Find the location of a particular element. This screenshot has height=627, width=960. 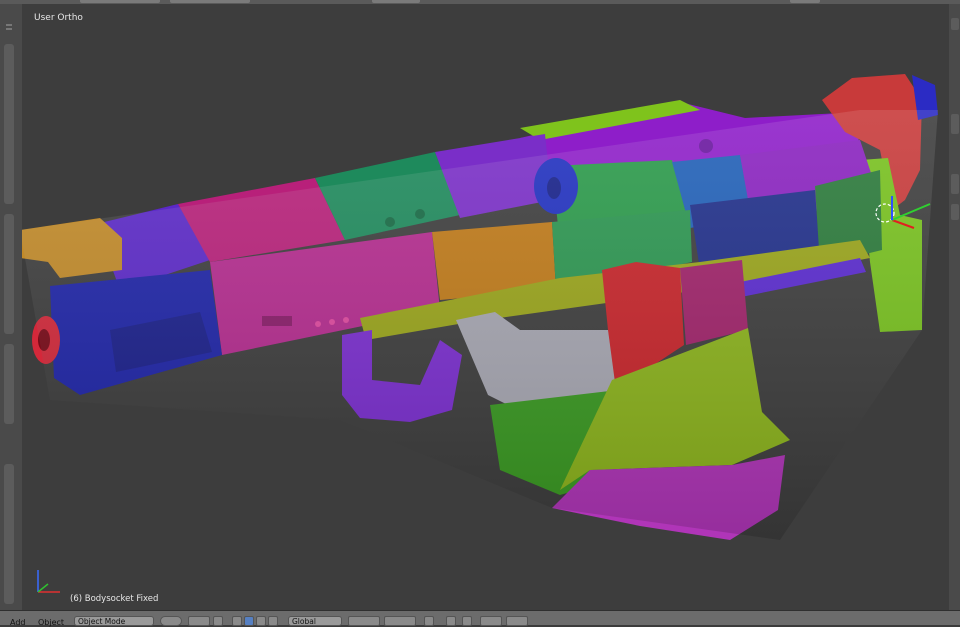

orientation-select: Global is located at coordinates (315, 621).